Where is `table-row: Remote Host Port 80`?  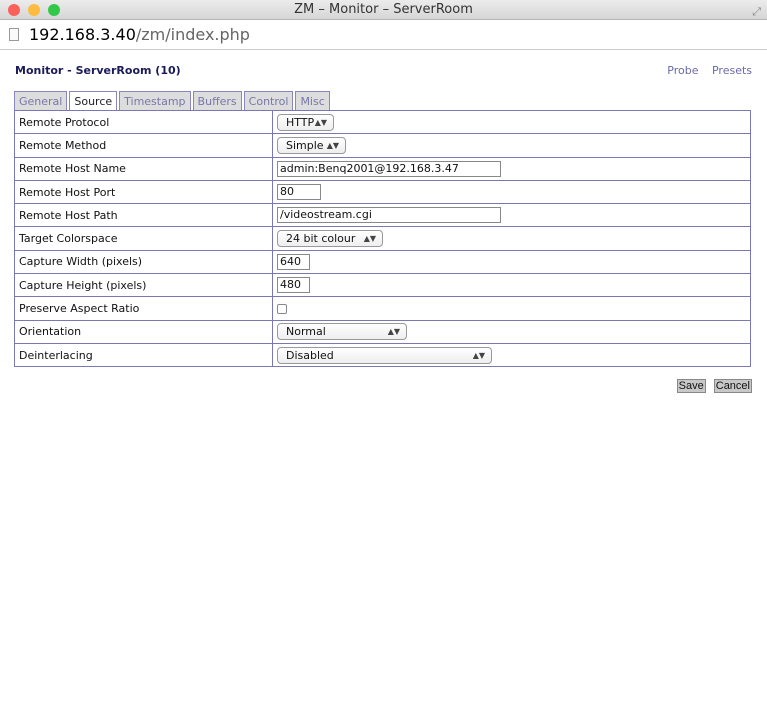 table-row: Remote Host Port 80 is located at coordinates (382, 192).